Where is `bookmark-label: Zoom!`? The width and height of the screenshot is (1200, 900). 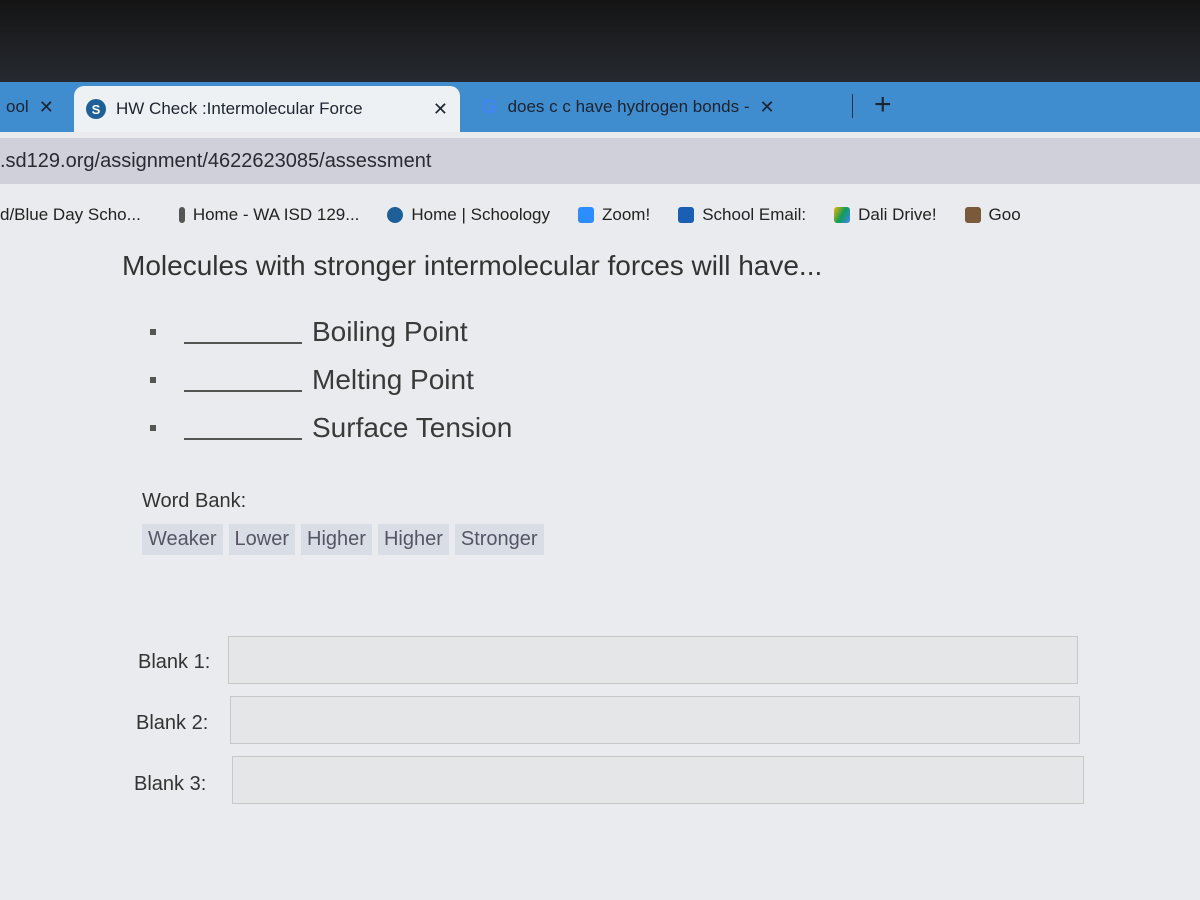
bookmark-label: Zoom! is located at coordinates (626, 214).